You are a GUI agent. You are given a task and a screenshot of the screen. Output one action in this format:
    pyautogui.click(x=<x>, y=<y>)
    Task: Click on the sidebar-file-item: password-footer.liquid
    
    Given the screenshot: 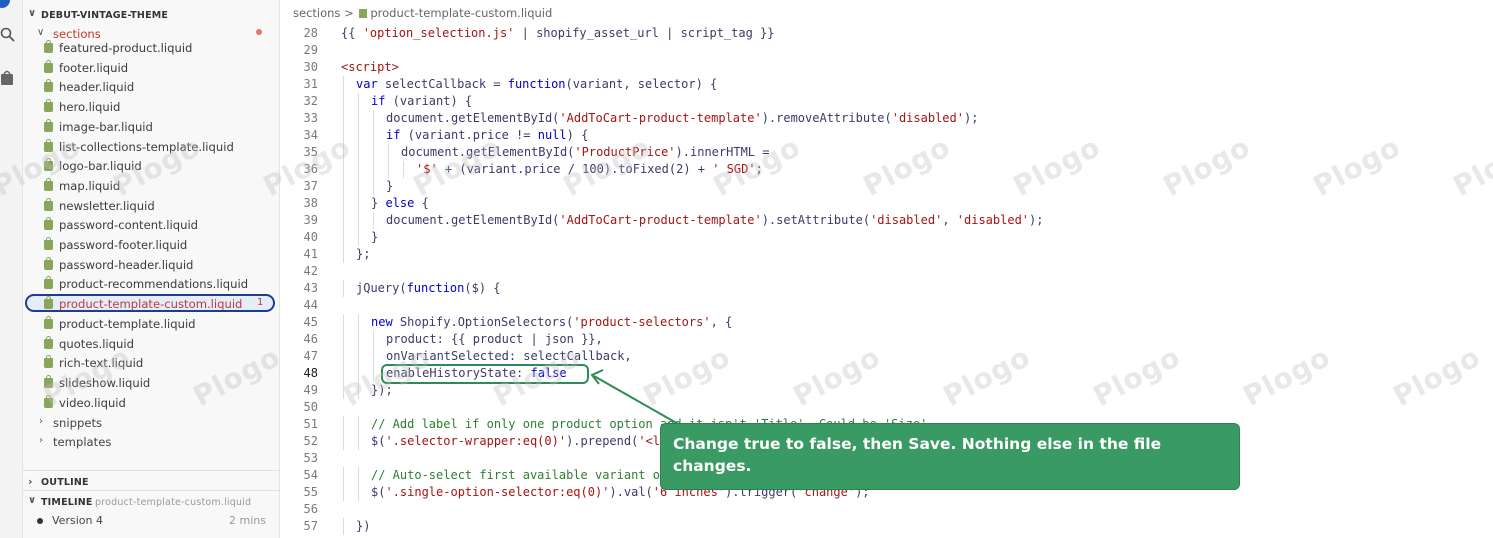 What is the action you would take?
    pyautogui.click(x=151, y=245)
    